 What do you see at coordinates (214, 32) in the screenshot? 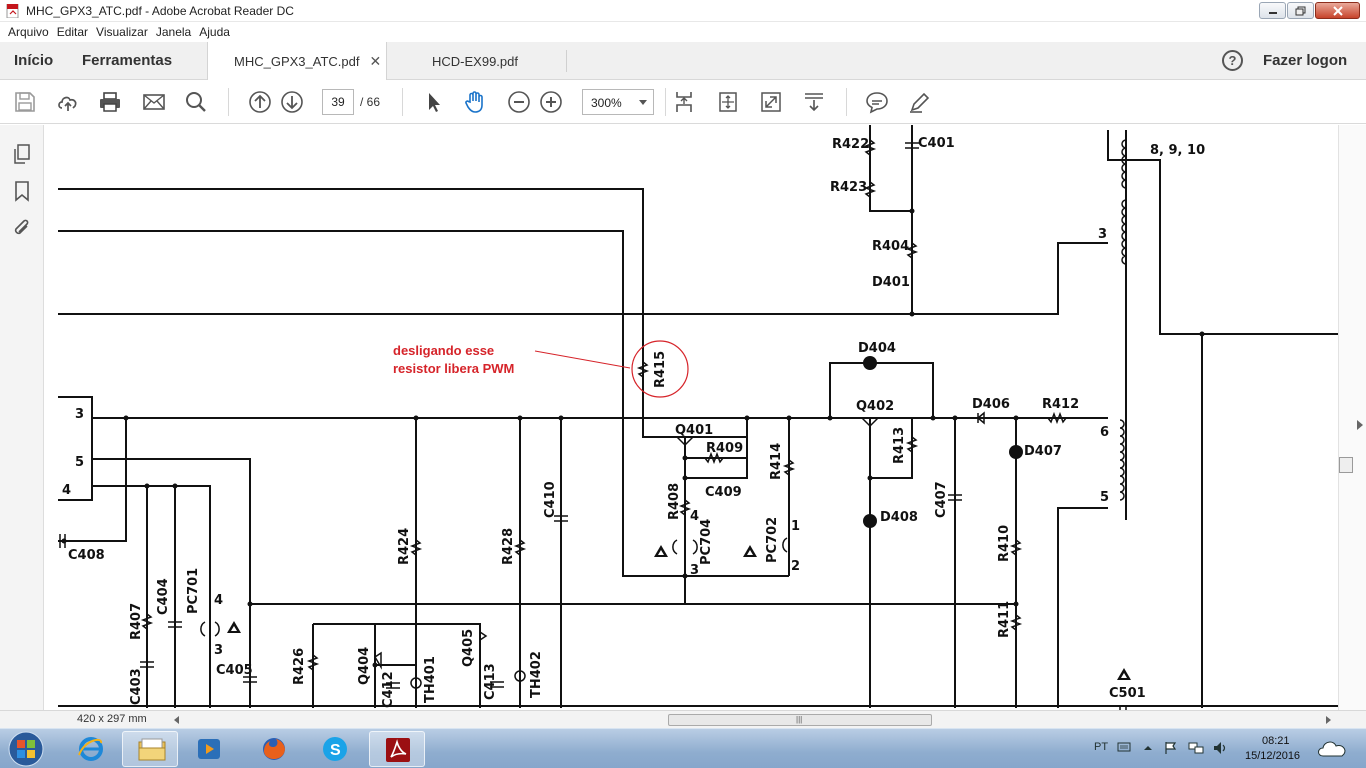
I see `menu-ajuda: Ajuda` at bounding box center [214, 32].